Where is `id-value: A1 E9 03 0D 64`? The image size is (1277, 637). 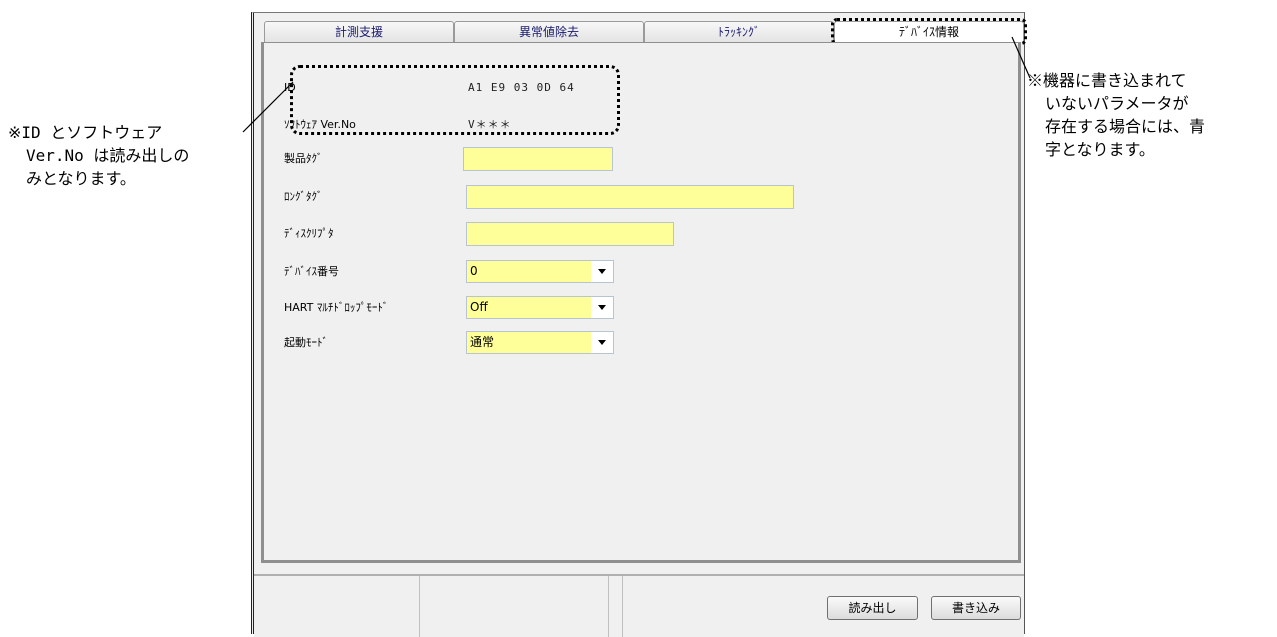
id-value: A1 E9 03 0D 64 is located at coordinates (521, 87).